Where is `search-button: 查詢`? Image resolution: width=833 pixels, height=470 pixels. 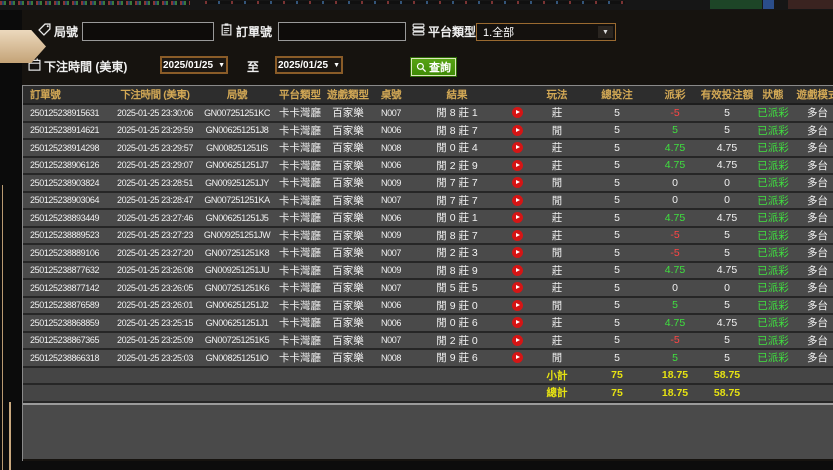 search-button: 查詢 is located at coordinates (433, 67).